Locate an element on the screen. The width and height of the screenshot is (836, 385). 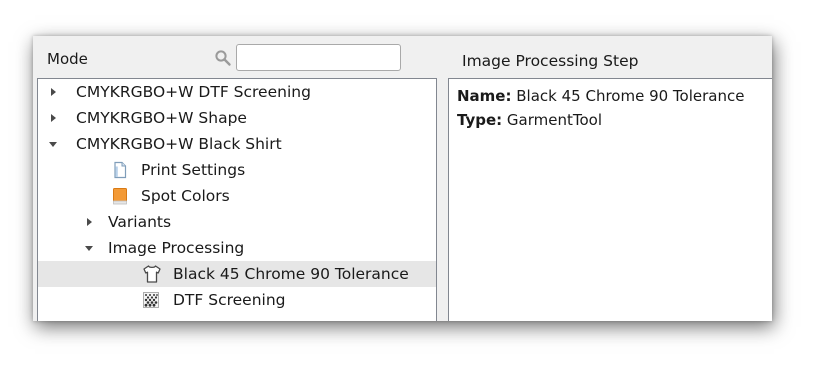
tree-item-label: DTF Screening is located at coordinates (229, 300).